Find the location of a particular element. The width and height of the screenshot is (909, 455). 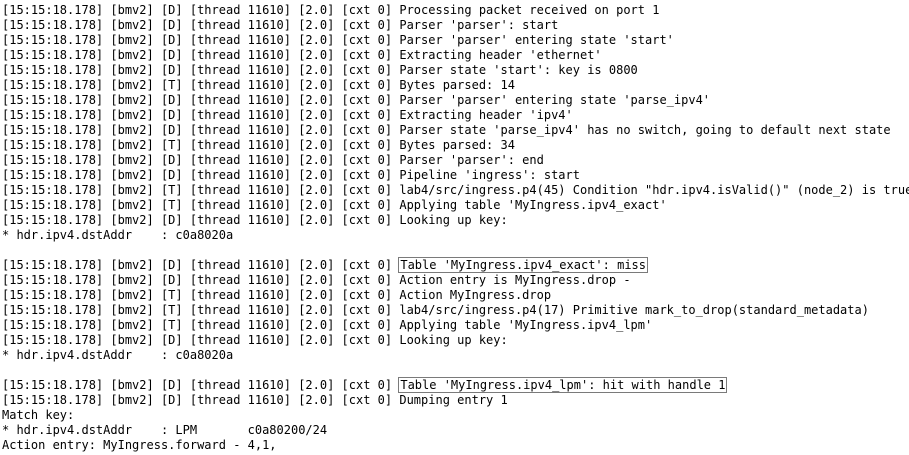

log-line-message: Parser state 'start': key is 0800 is located at coordinates (518, 70).